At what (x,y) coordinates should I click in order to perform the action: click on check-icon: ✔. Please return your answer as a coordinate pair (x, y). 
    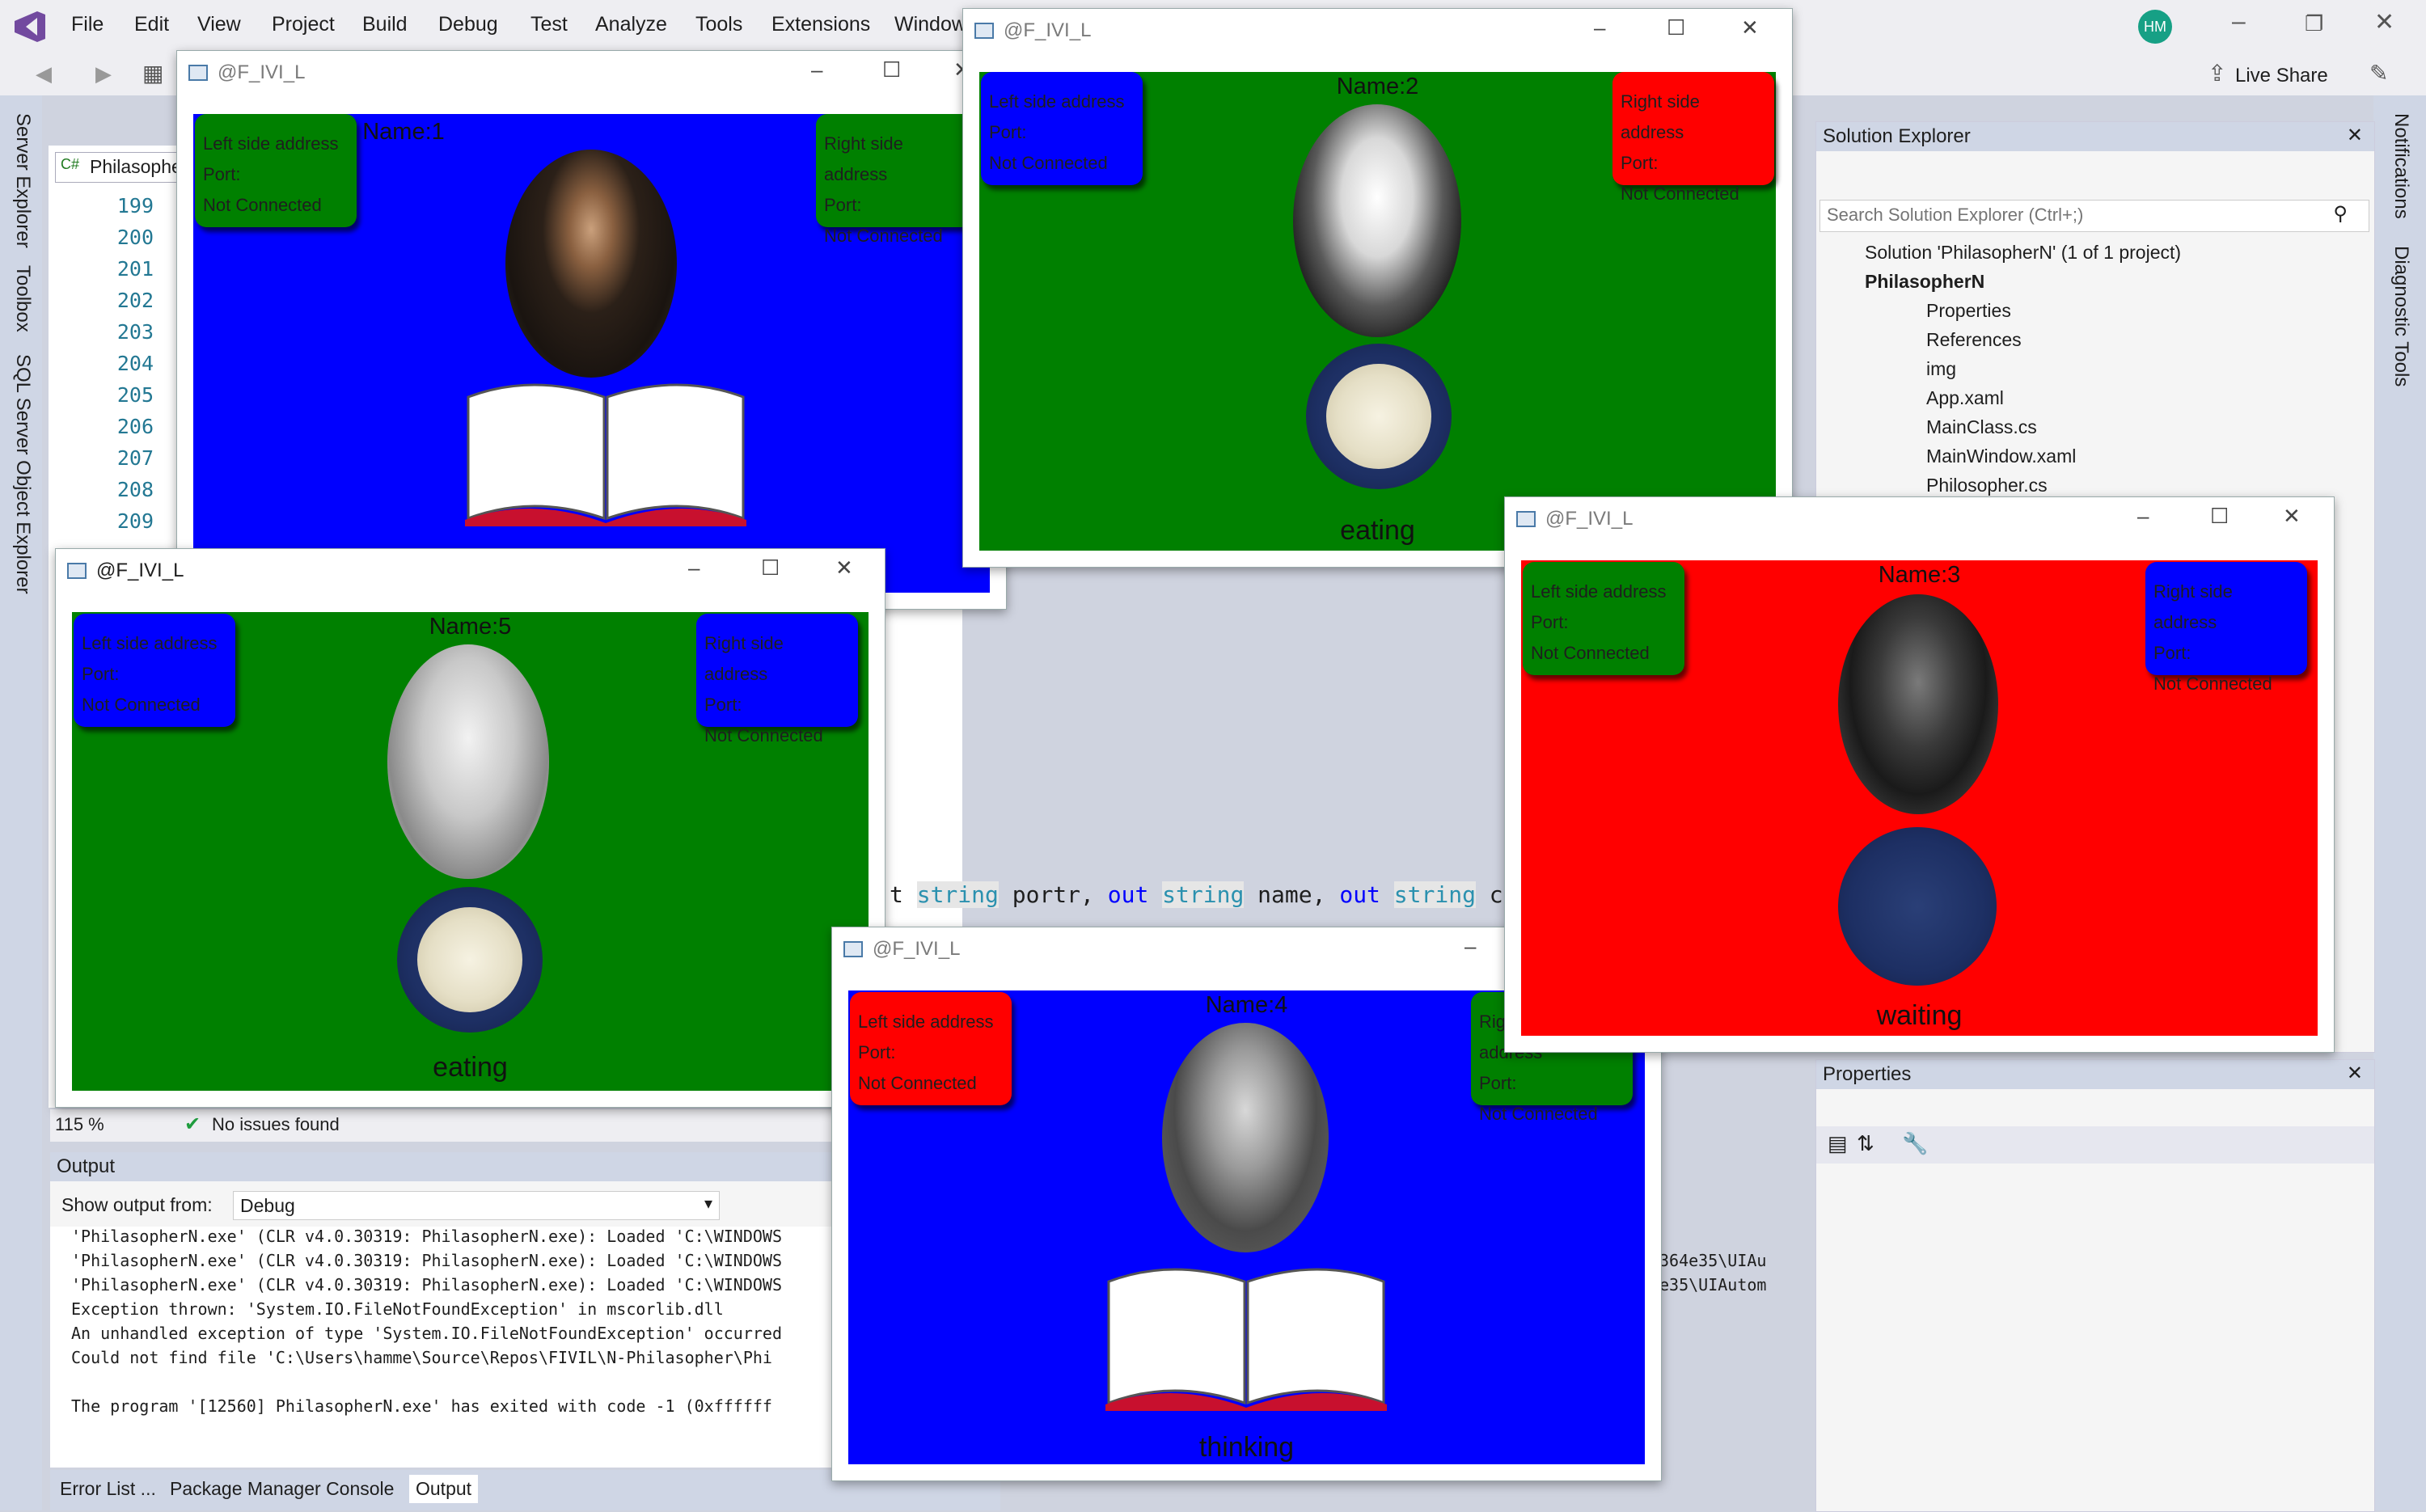
    Looking at the image, I should click on (192, 1124).